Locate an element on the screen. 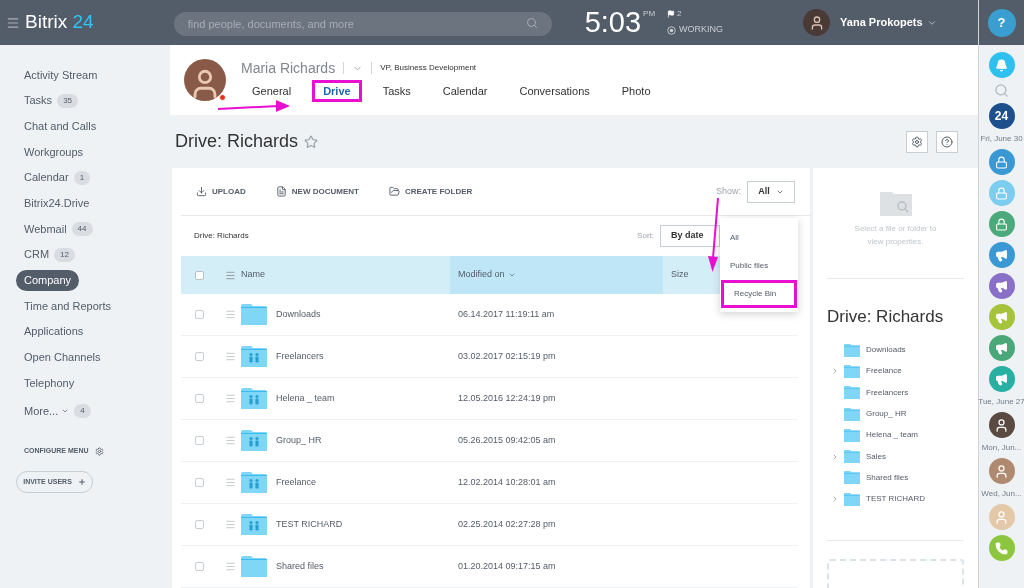 The image size is (1024, 588). profile-tab: Conversations is located at coordinates (554, 91).